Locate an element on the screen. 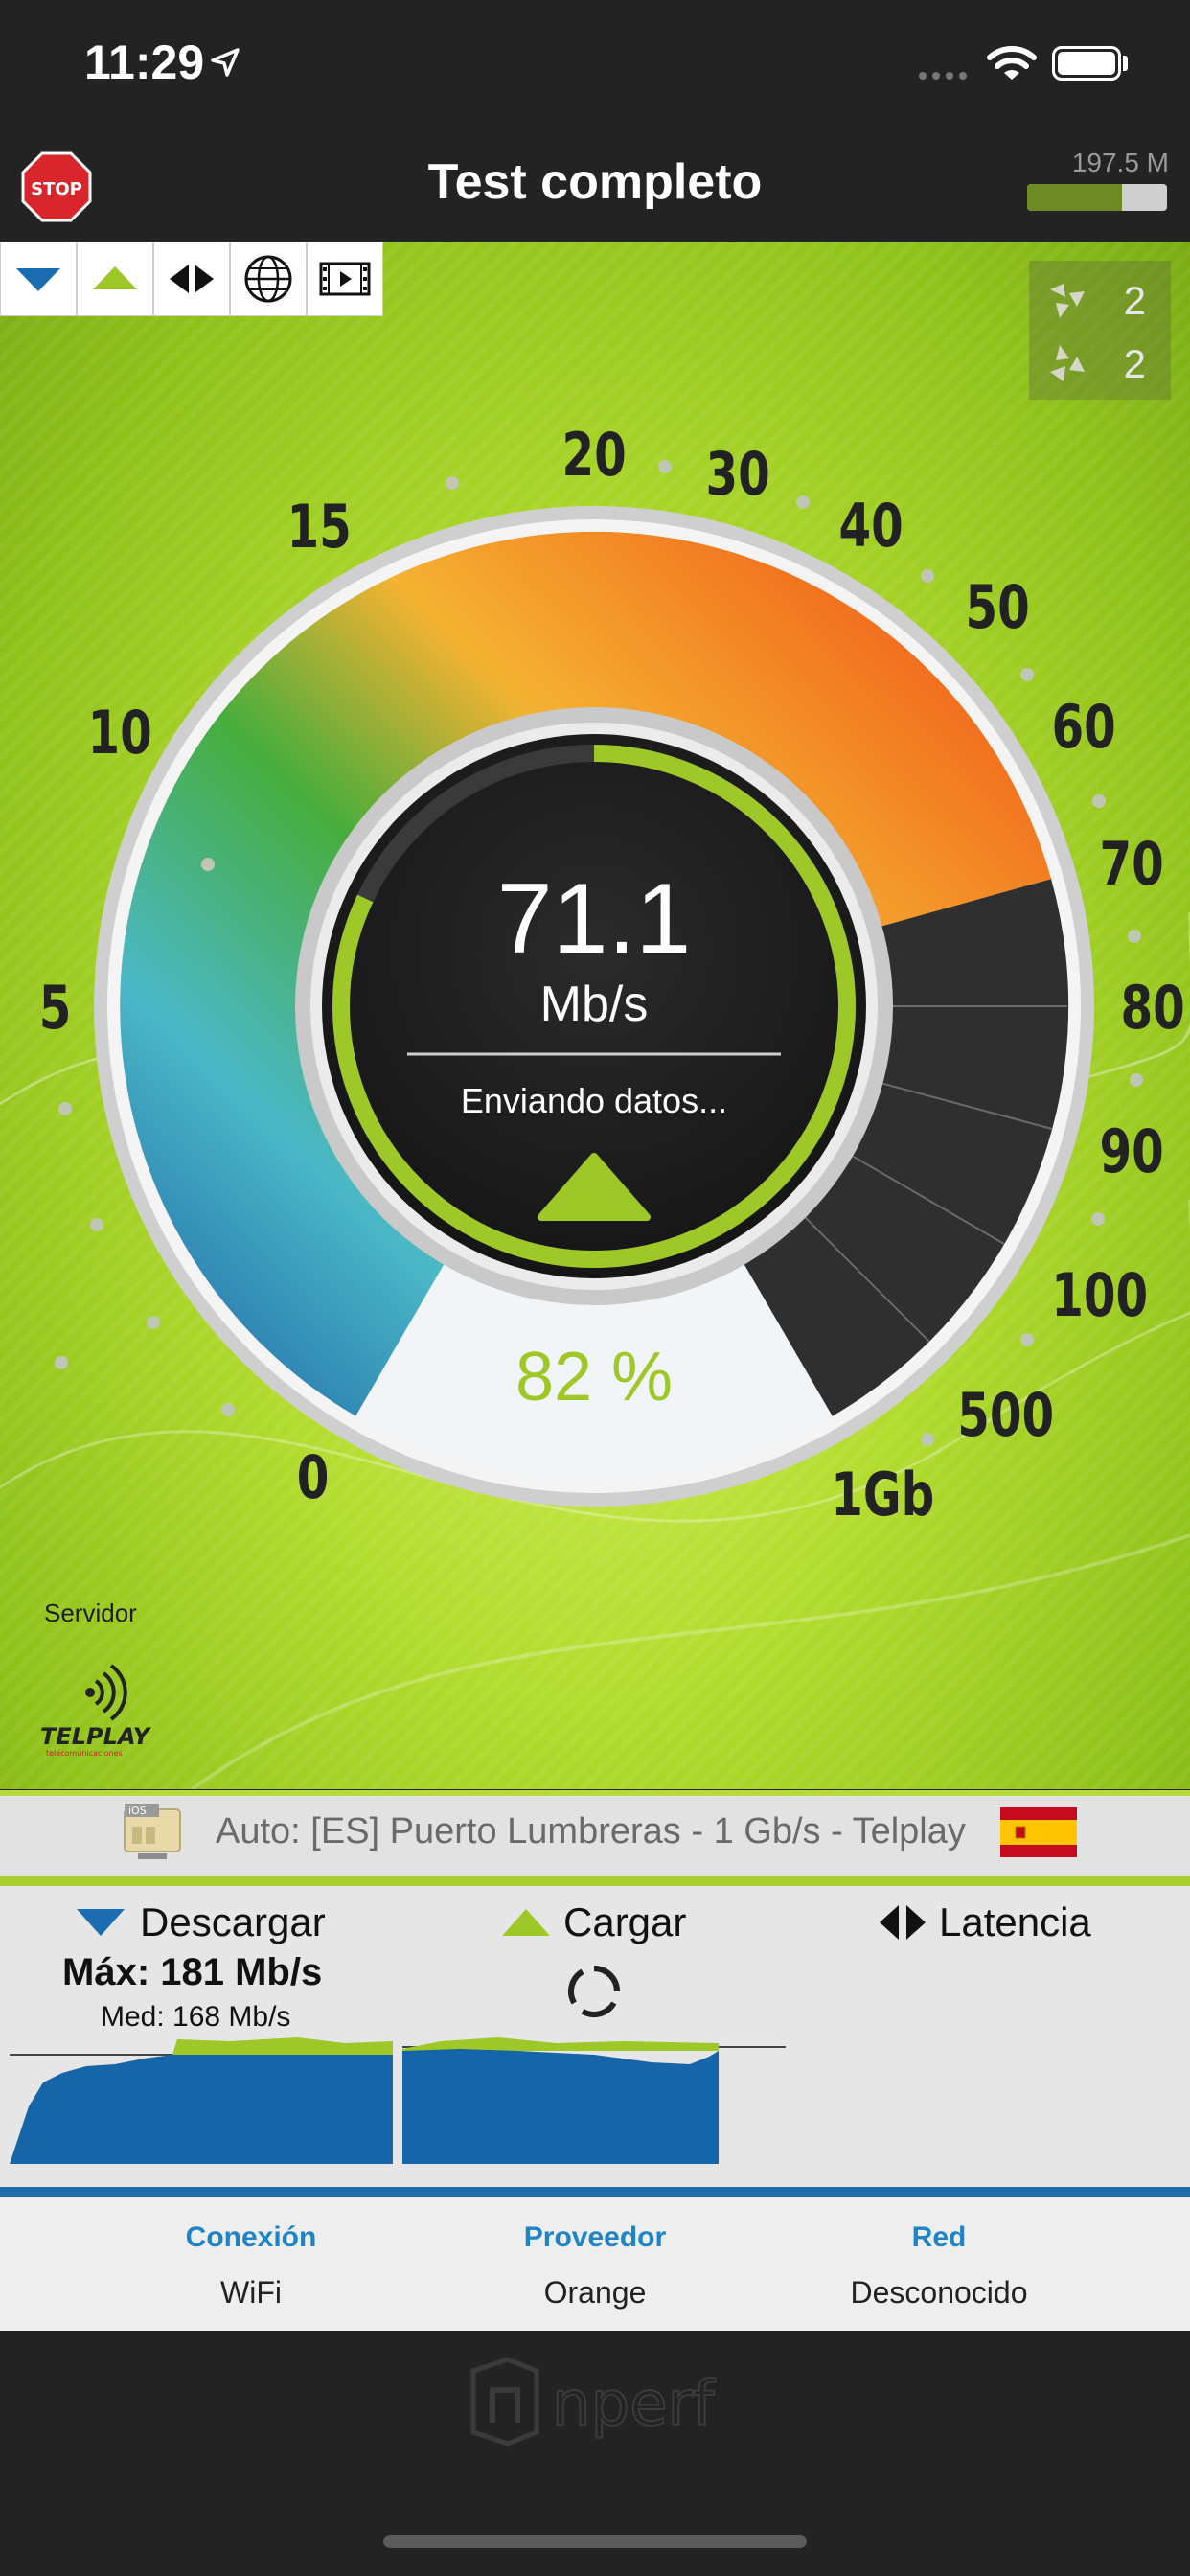  data-used-bar is located at coordinates (1097, 197).